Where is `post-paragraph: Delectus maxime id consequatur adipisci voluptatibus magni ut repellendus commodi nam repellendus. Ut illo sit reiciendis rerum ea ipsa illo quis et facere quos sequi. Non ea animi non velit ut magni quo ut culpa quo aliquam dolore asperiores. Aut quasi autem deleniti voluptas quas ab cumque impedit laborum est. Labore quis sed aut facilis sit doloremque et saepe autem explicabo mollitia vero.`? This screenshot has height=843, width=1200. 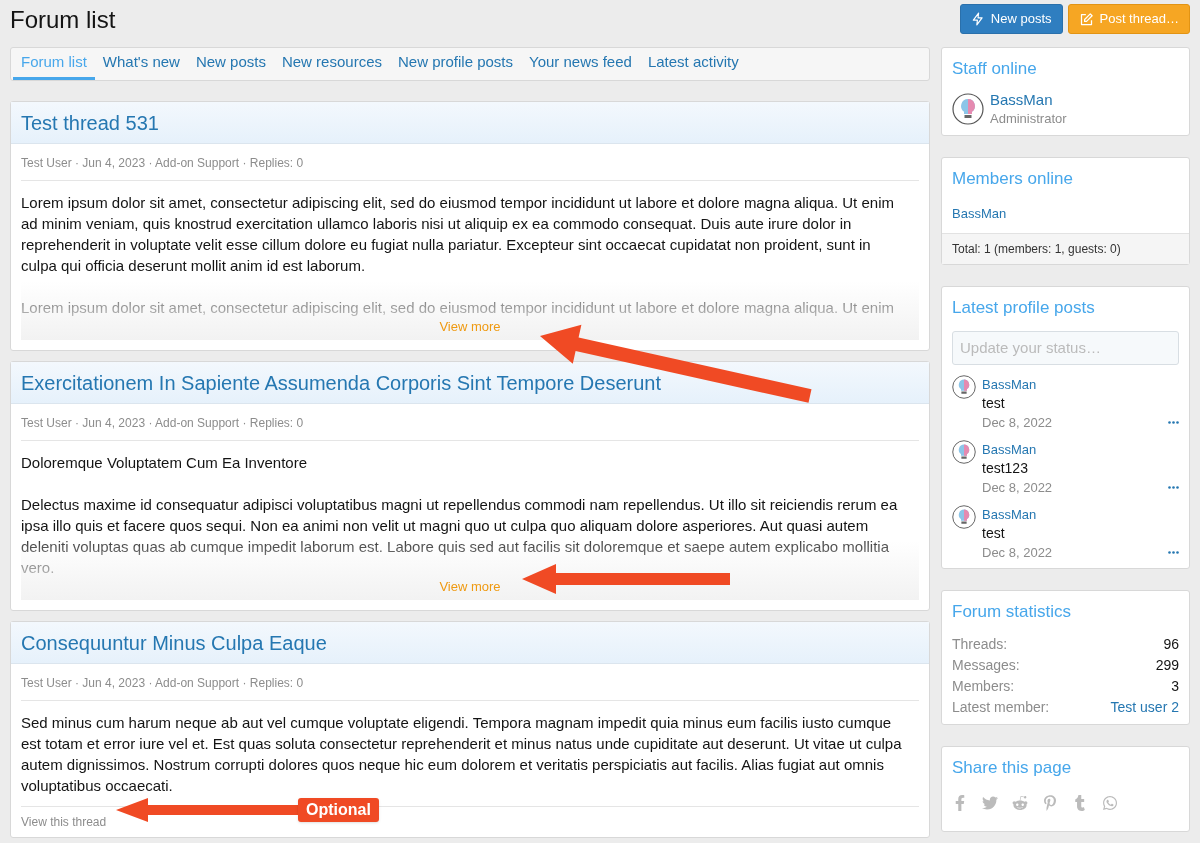
post-paragraph: Delectus maxime id consequatur adipisci voluptatibus magni ut repellendus commodi nam repellendus. Ut illo sit reiciendis rerum ea ipsa illo quis et facere quos sequi. Non ea animi non velit ut magni quo ut culpa quo aliquam dolore asperiores. Aut quasi autem deleniti voluptas quas ab cumque impedit laborum est. Labore quis sed aut facilis sit doloremque et saepe autem explicabo mollitia vero. is located at coordinates (460, 536).